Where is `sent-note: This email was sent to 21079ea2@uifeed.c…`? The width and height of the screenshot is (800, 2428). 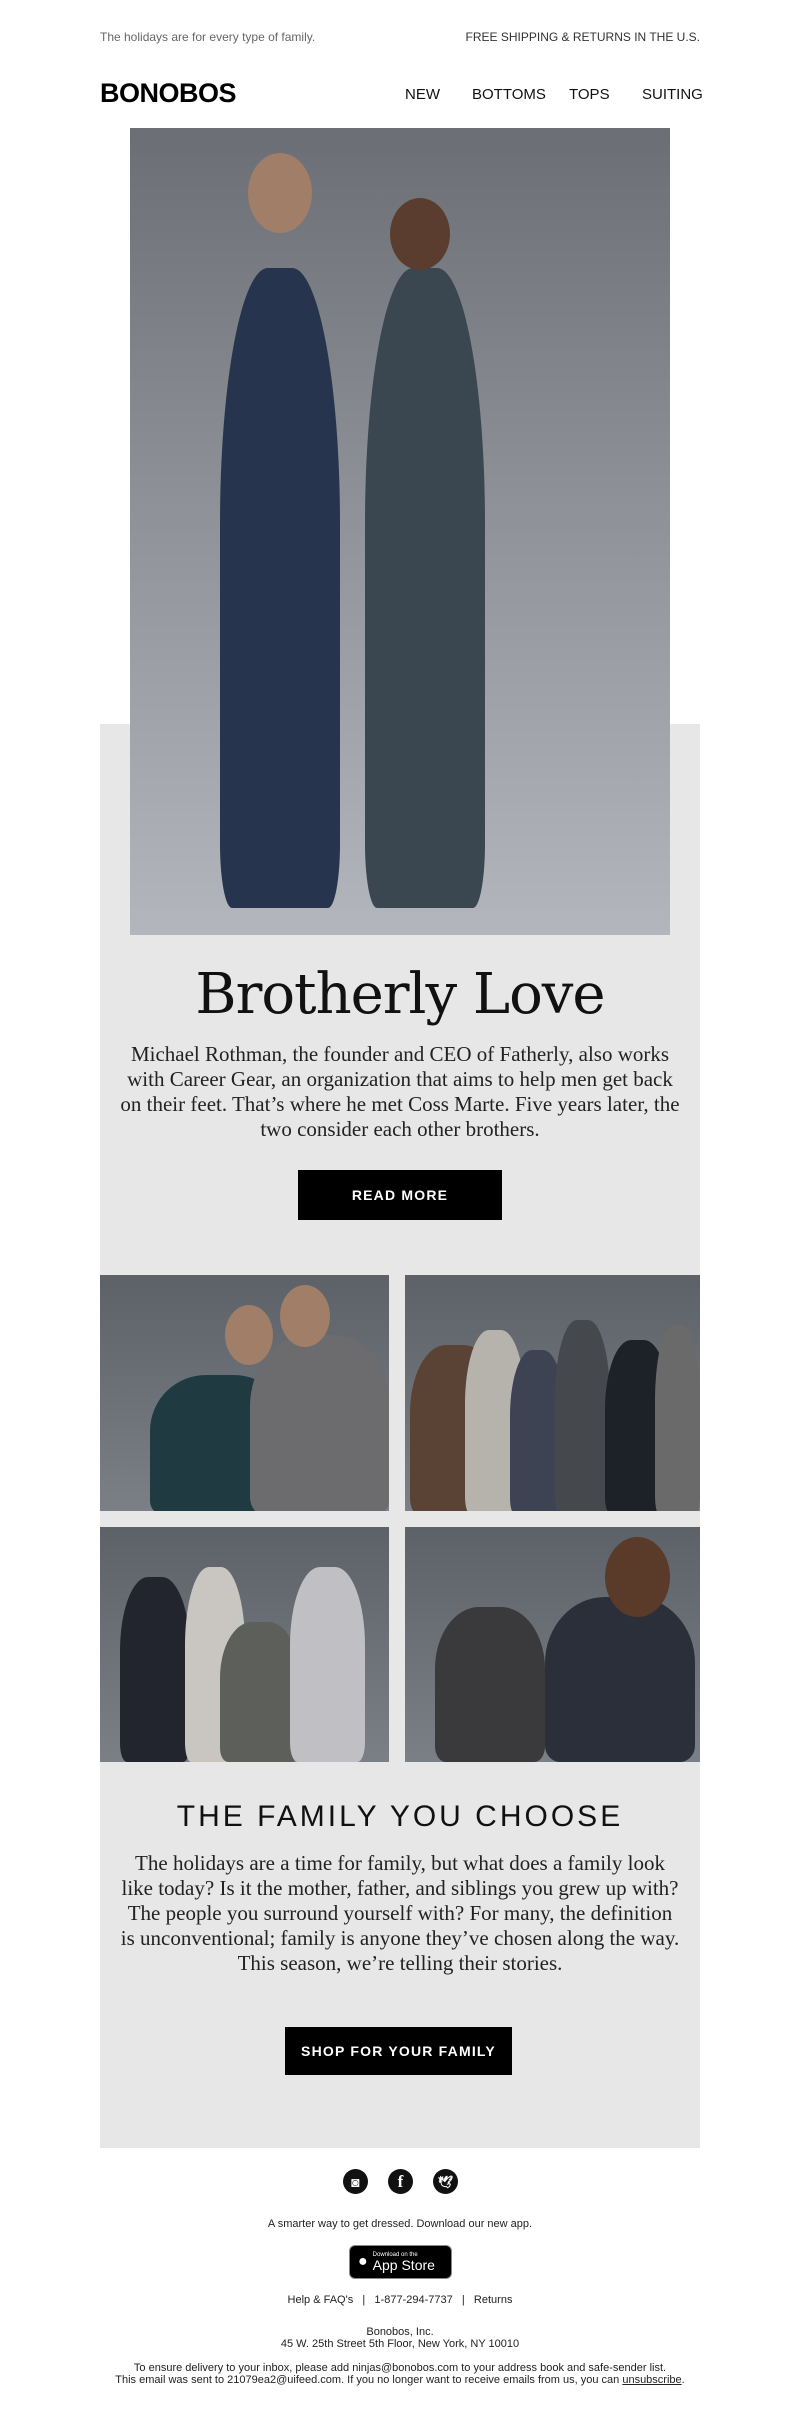
sent-note: This email was sent to 21079ea2@uifeed.c… is located at coordinates (367, 2380).